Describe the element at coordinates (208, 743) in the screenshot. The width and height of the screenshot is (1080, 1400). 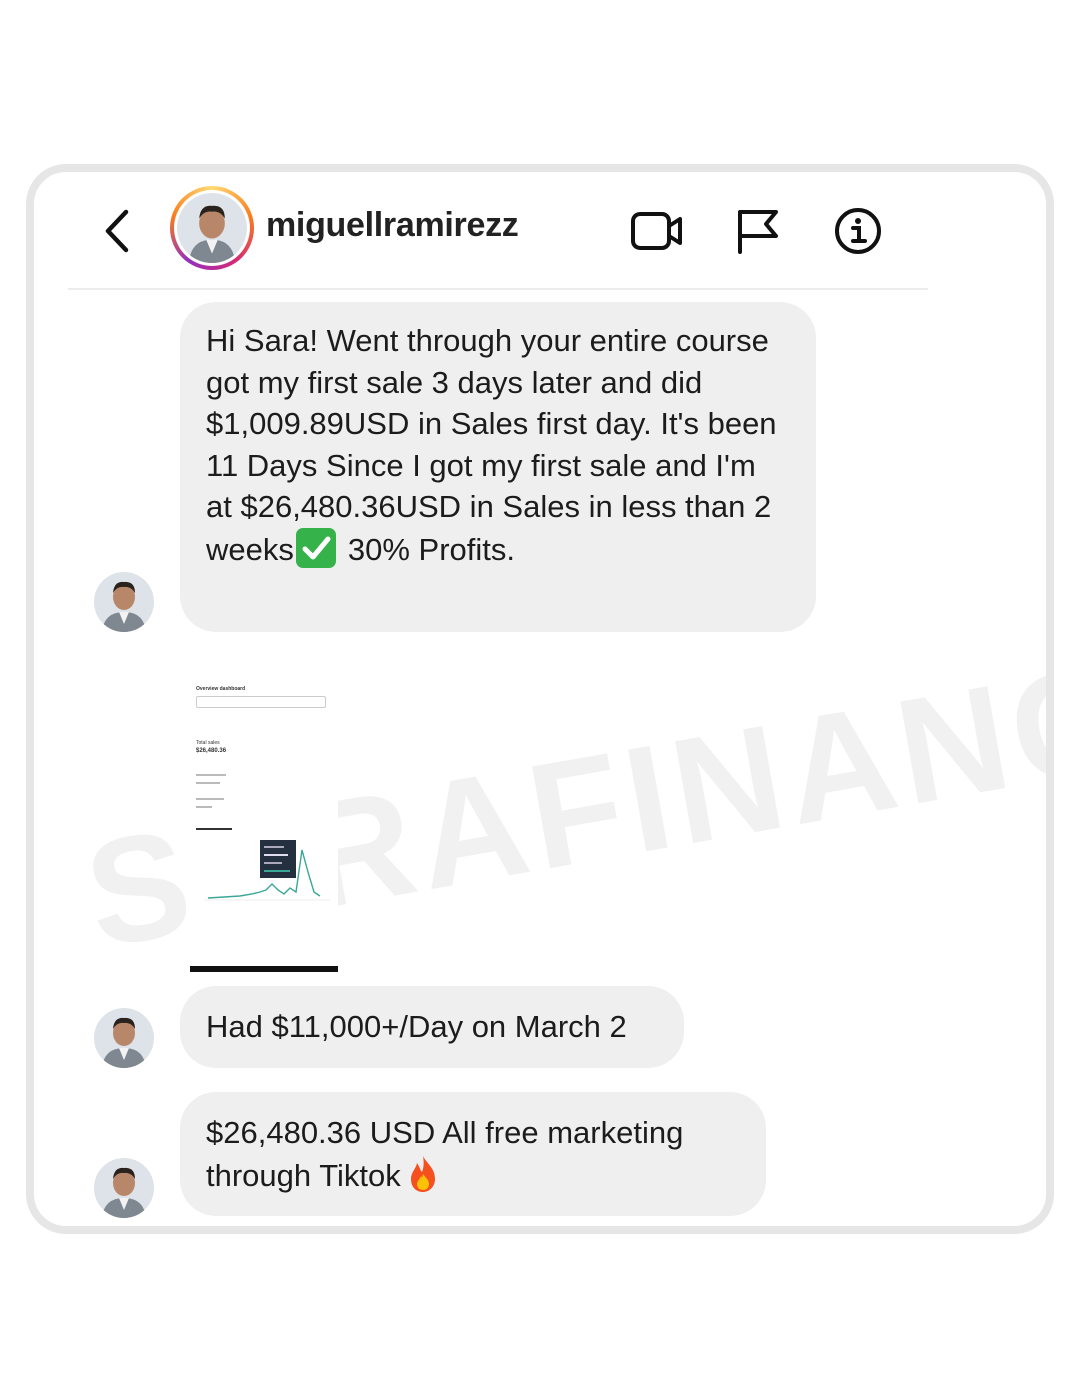
I see `total-sales-label: Total sales` at that location.